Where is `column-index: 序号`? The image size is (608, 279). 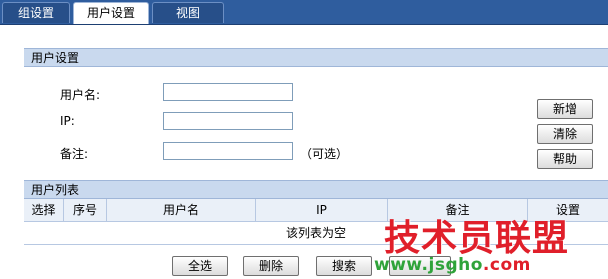
column-index: 序号 is located at coordinates (85, 210).